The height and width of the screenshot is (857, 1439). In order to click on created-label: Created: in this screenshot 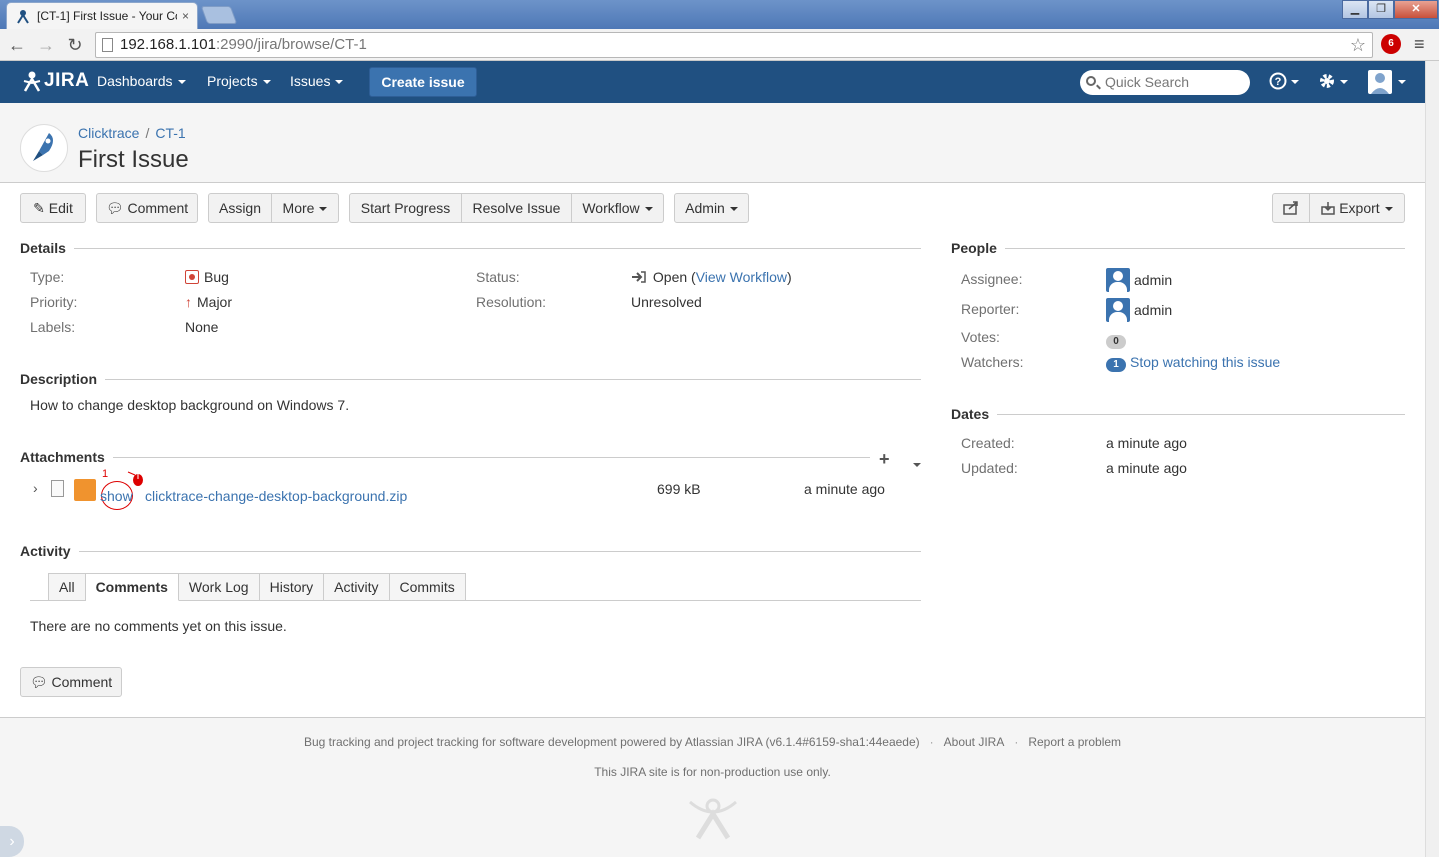, I will do `click(988, 443)`.